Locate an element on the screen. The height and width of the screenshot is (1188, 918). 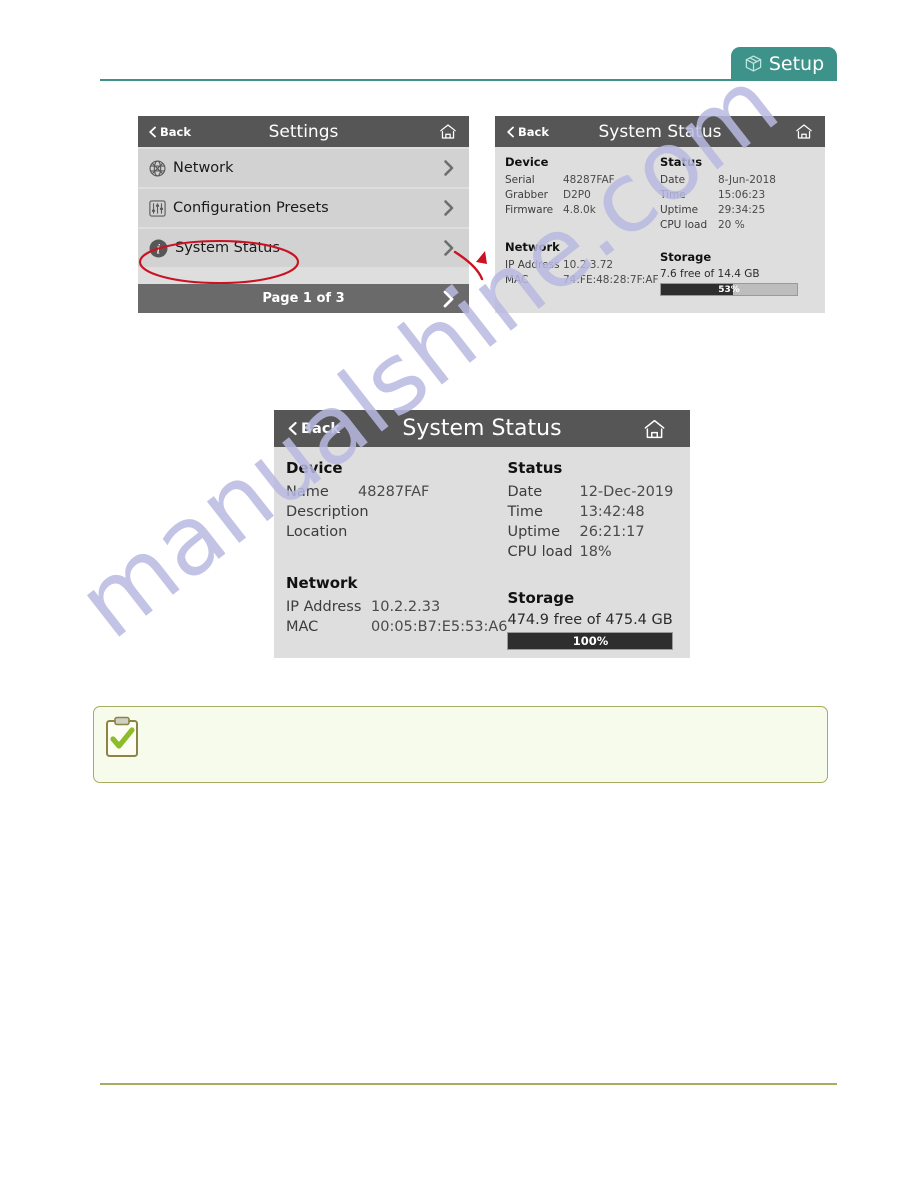
status-row-cpu-load: CPU load 18% is located at coordinates (591, 552).